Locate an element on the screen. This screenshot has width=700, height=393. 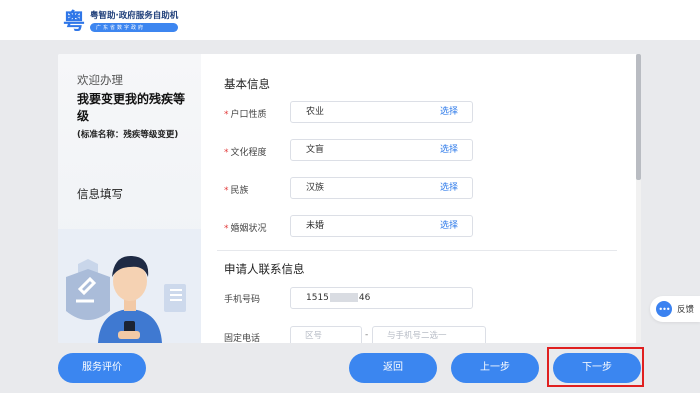
section-divider is located at coordinates (417, 250).